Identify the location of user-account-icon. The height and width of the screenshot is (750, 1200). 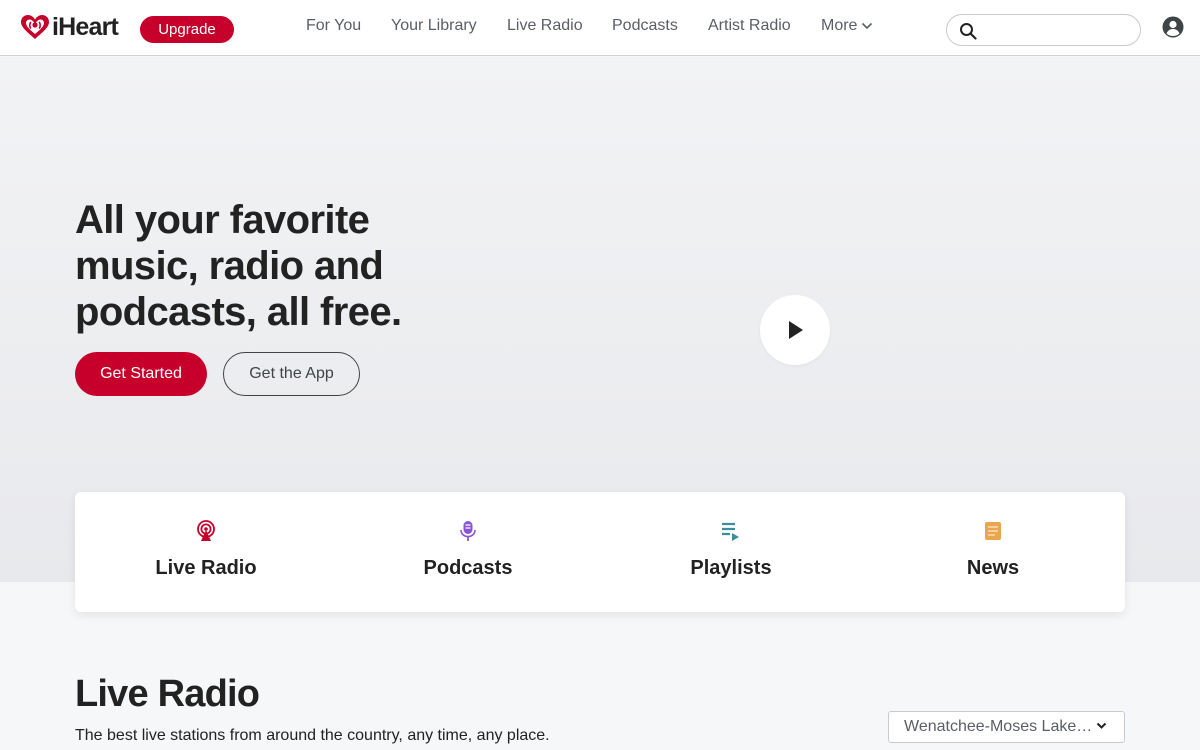
(1173, 29).